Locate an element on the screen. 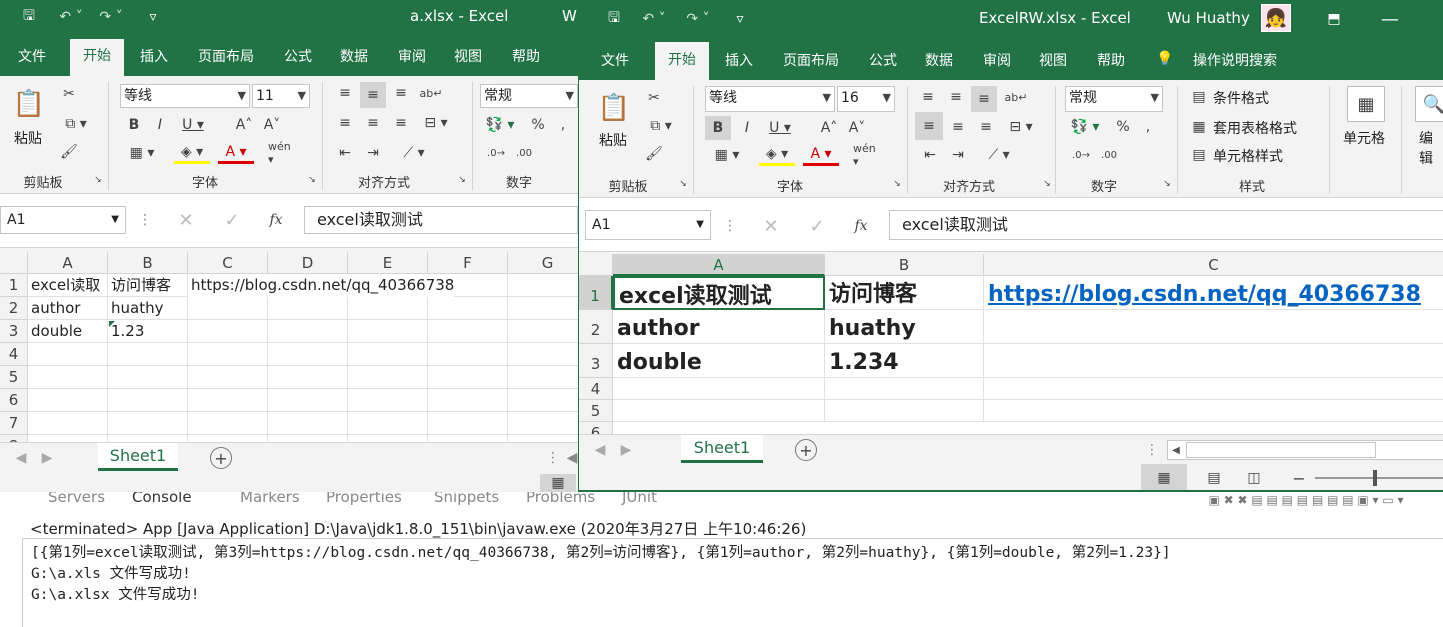 The height and width of the screenshot is (627, 1443). column-header: B is located at coordinates (904, 265).